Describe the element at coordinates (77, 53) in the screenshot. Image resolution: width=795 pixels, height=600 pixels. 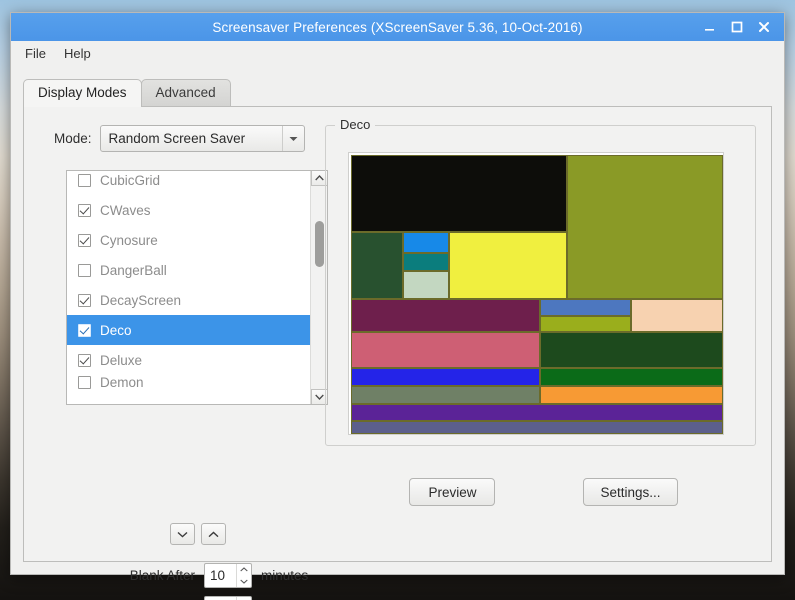
I see `menu-help: Help` at that location.